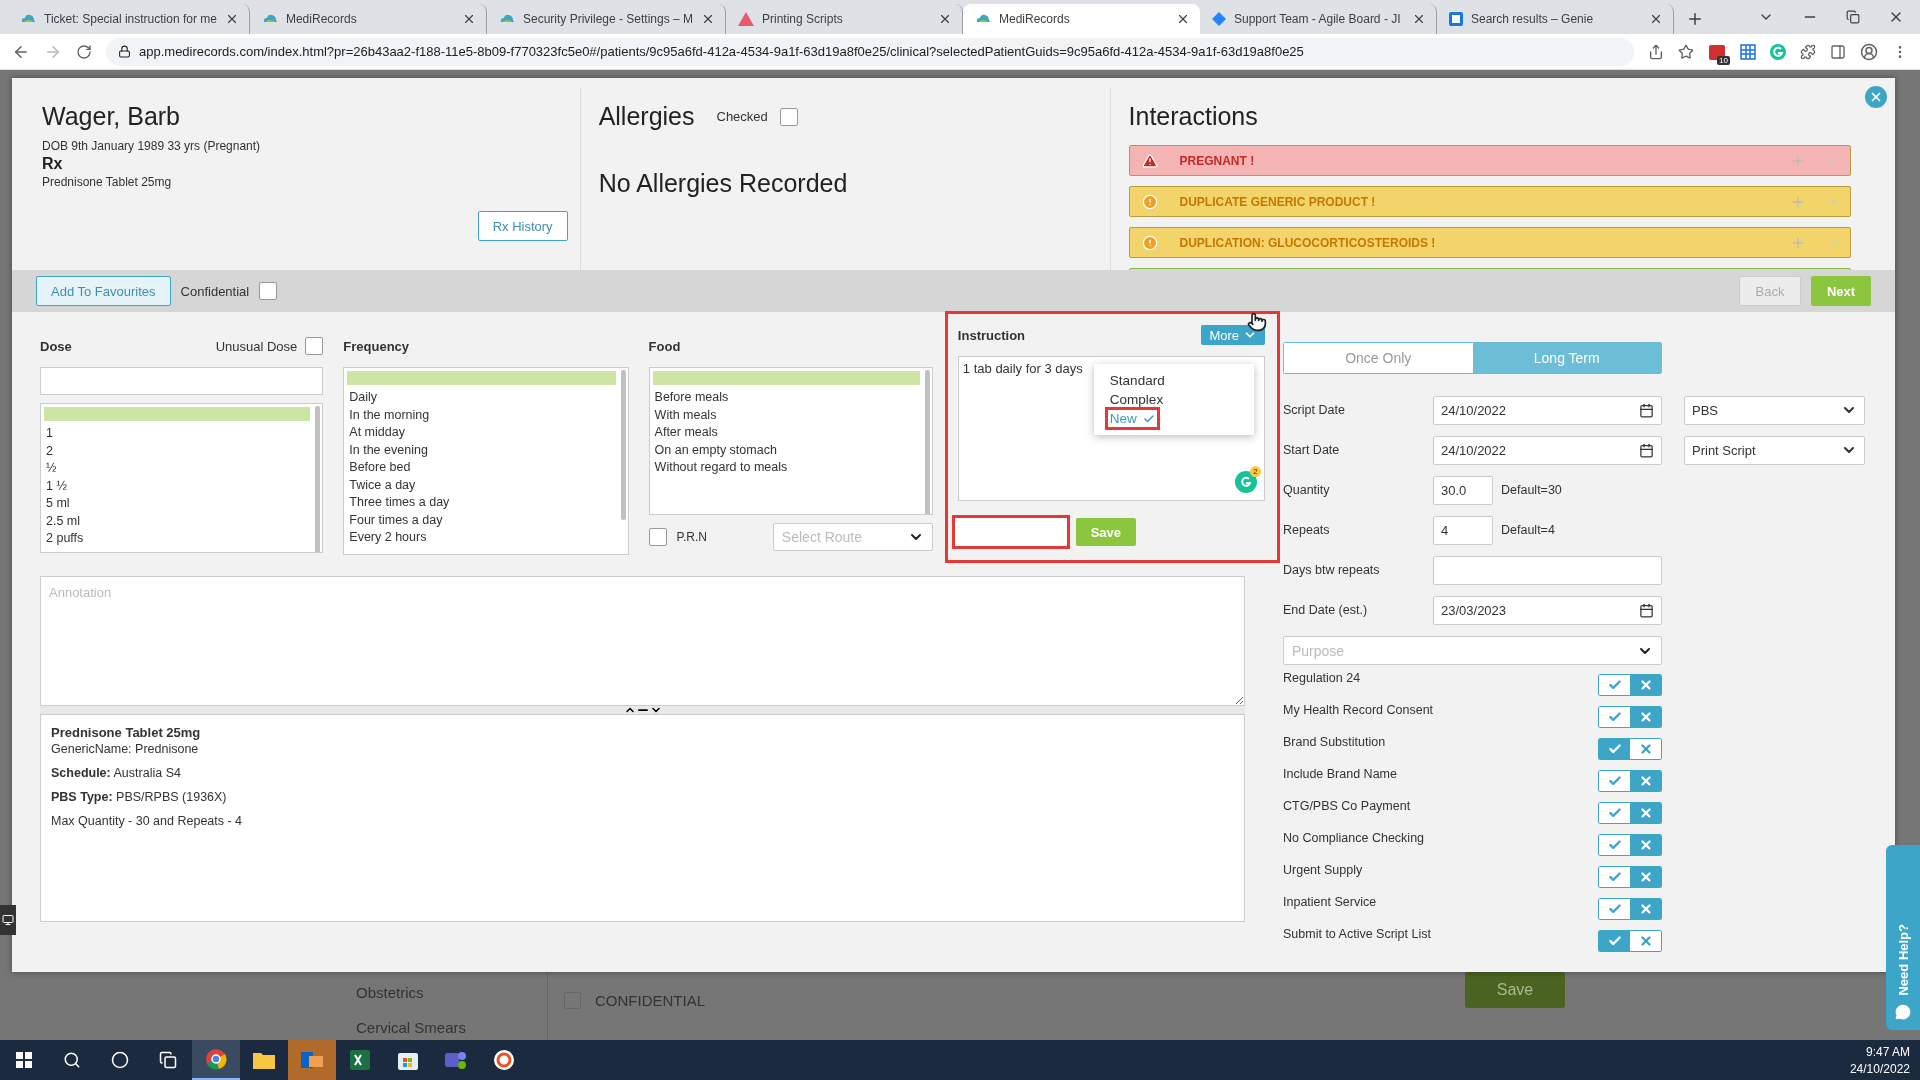 Image resolution: width=1920 pixels, height=1080 pixels. Describe the element at coordinates (481, 415) in the screenshot. I see `list-option: In the morning` at that location.